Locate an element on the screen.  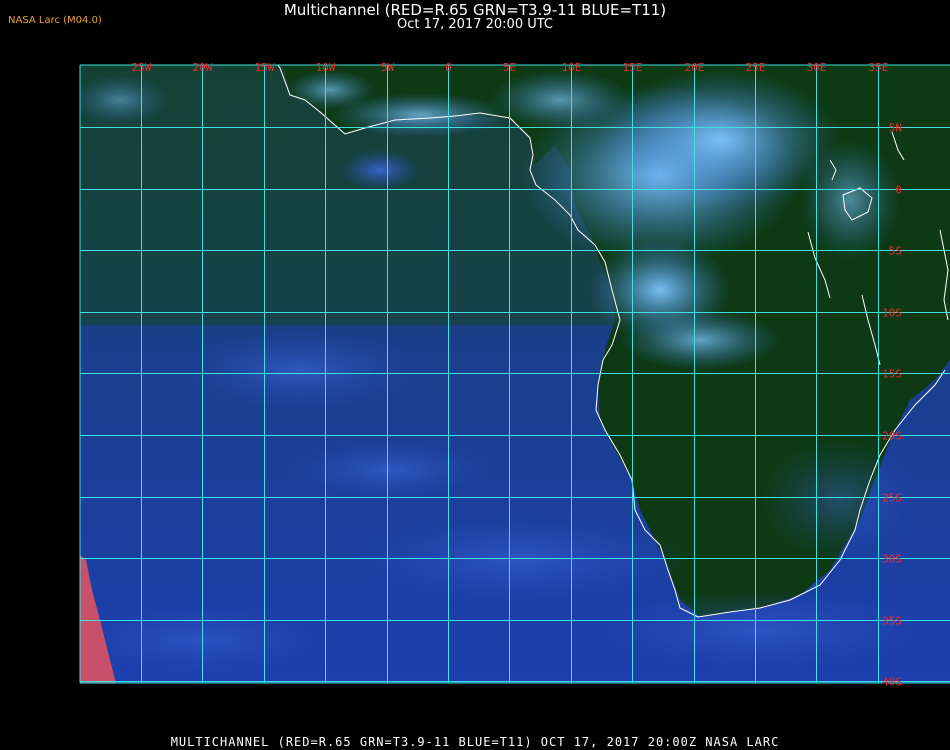
lat-label: 5S is located at coordinates (895, 251).